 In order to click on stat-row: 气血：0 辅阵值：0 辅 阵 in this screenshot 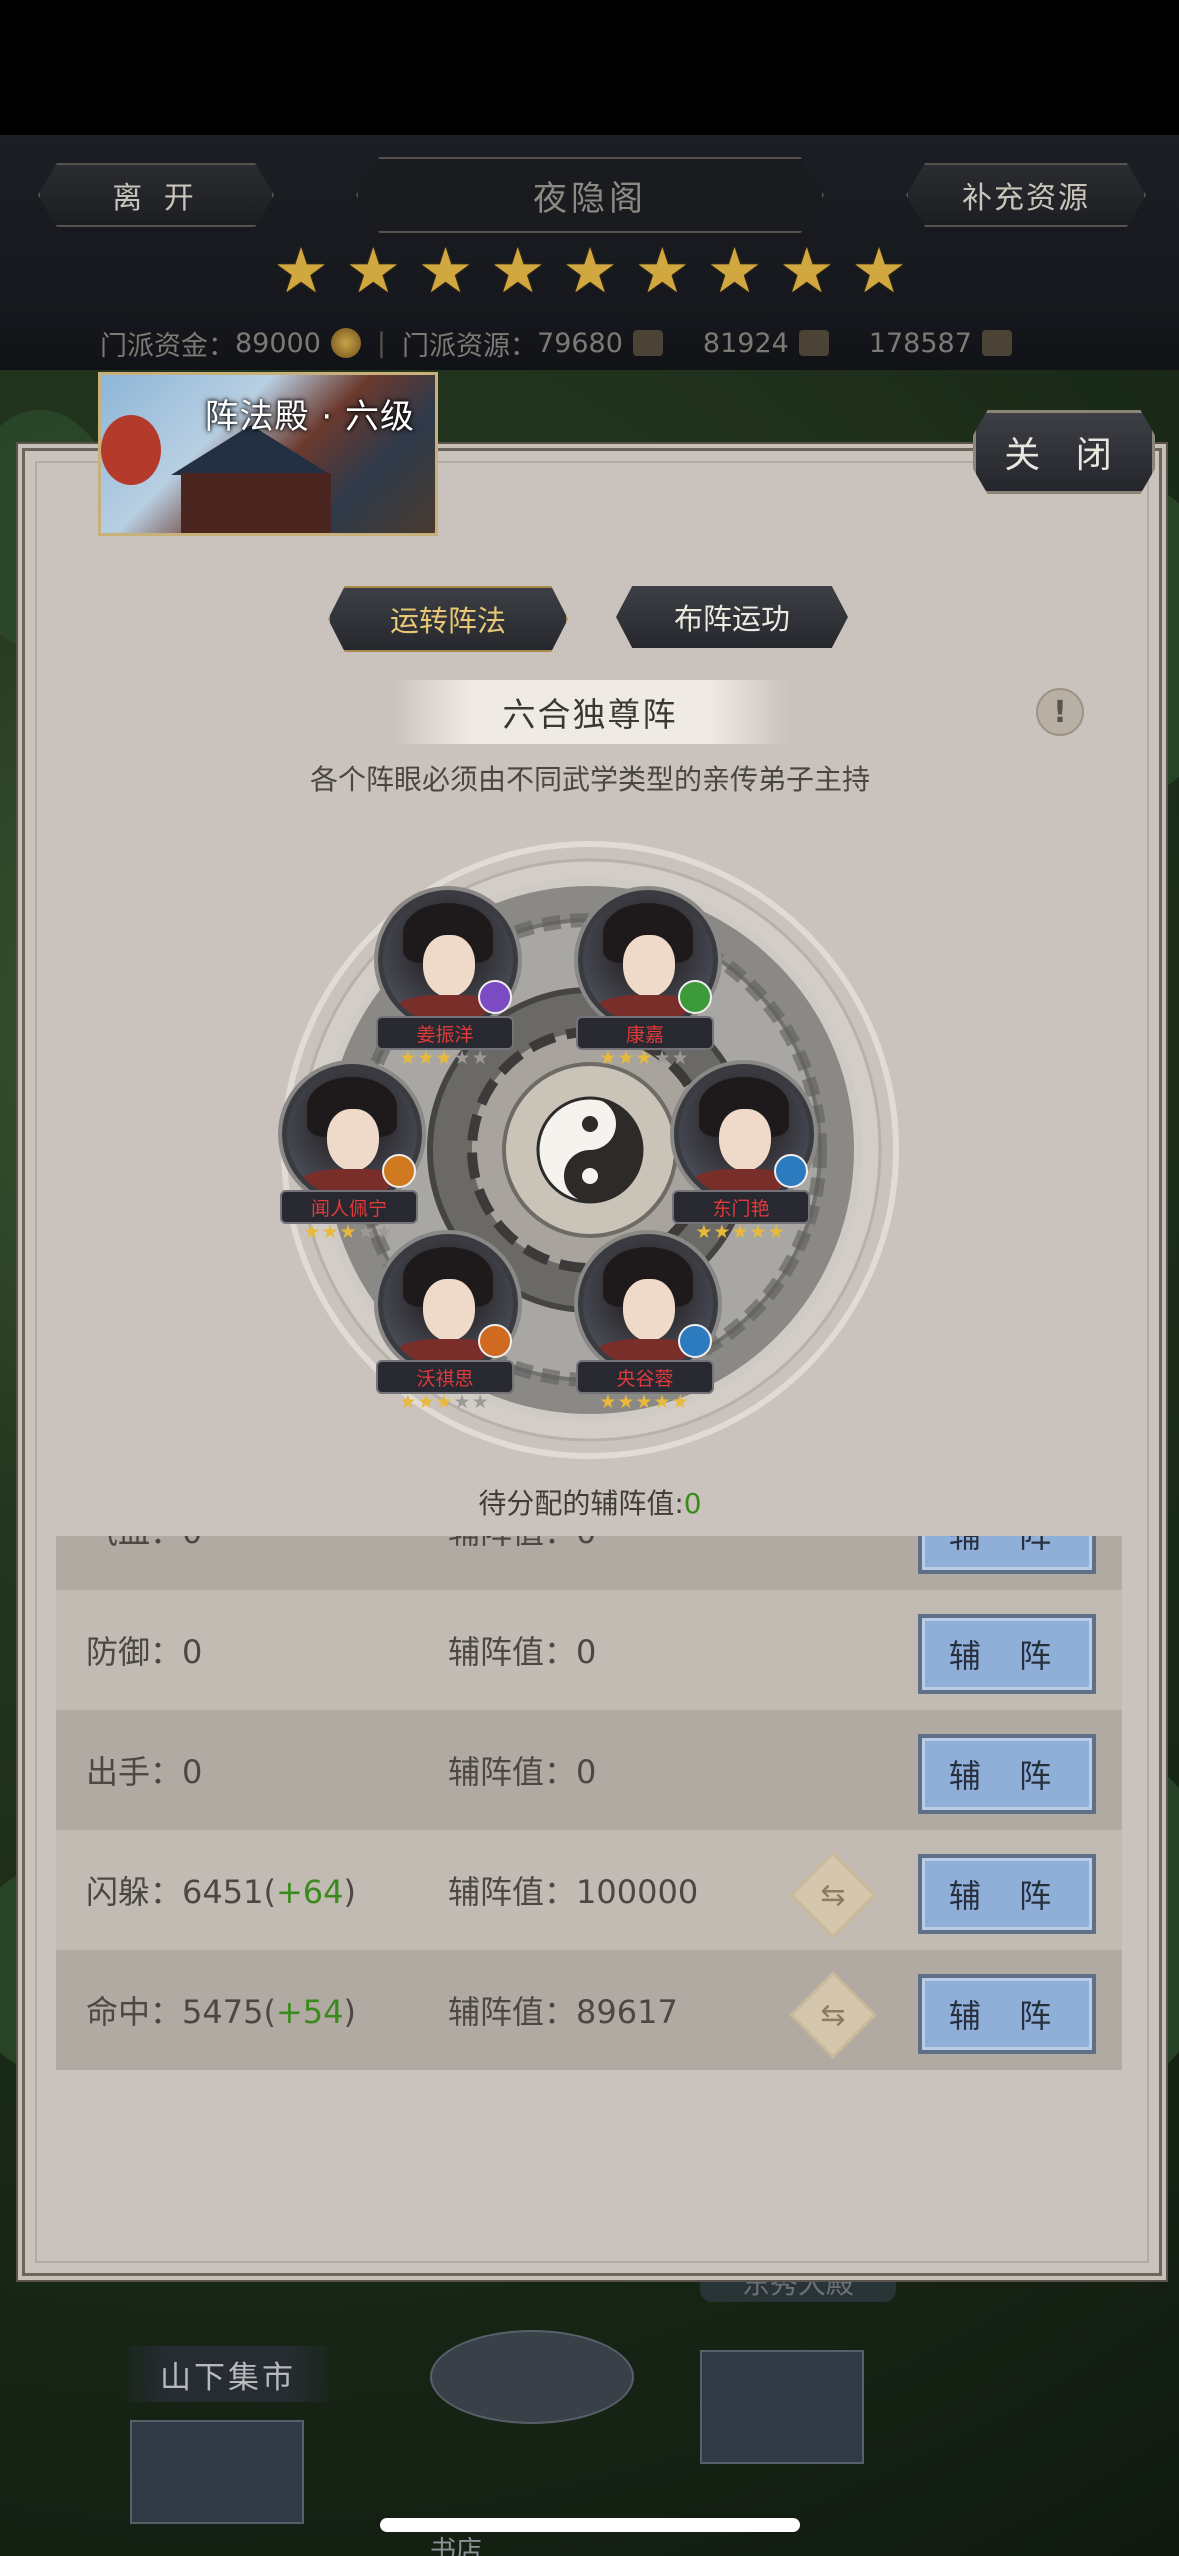, I will do `click(589, 1563)`.